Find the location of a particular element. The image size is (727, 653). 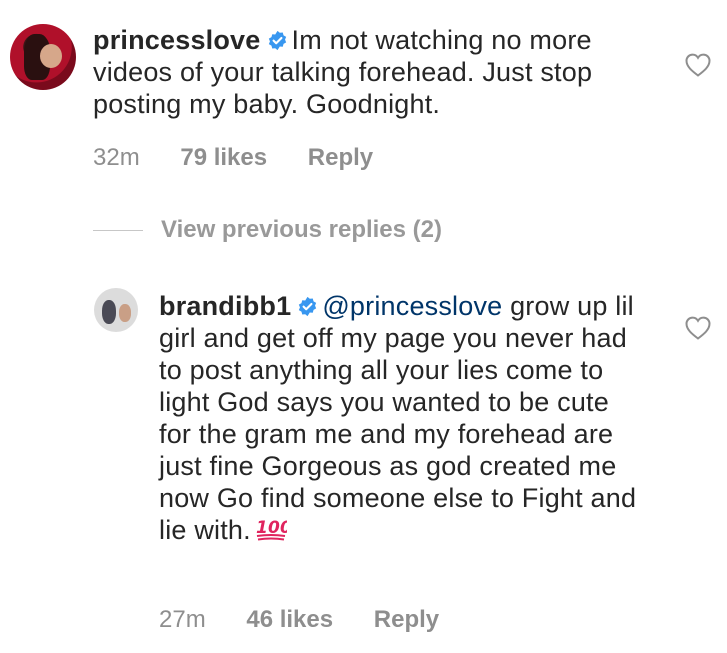

comment-time: 27m is located at coordinates (182, 619).